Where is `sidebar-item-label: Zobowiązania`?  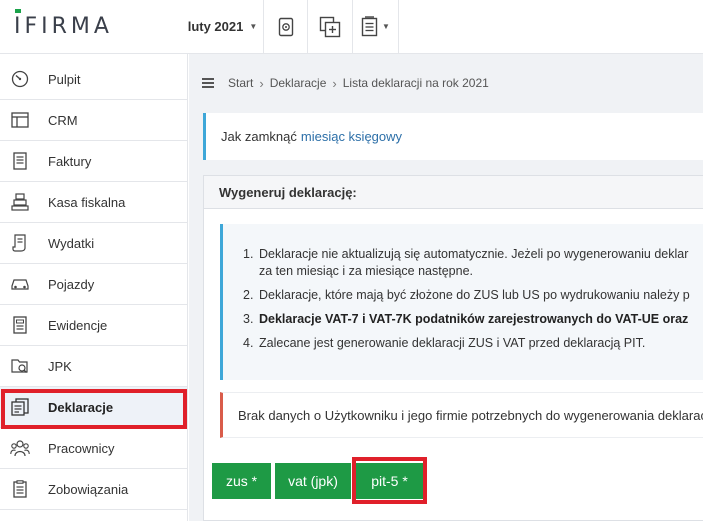 sidebar-item-label: Zobowiązania is located at coordinates (88, 489).